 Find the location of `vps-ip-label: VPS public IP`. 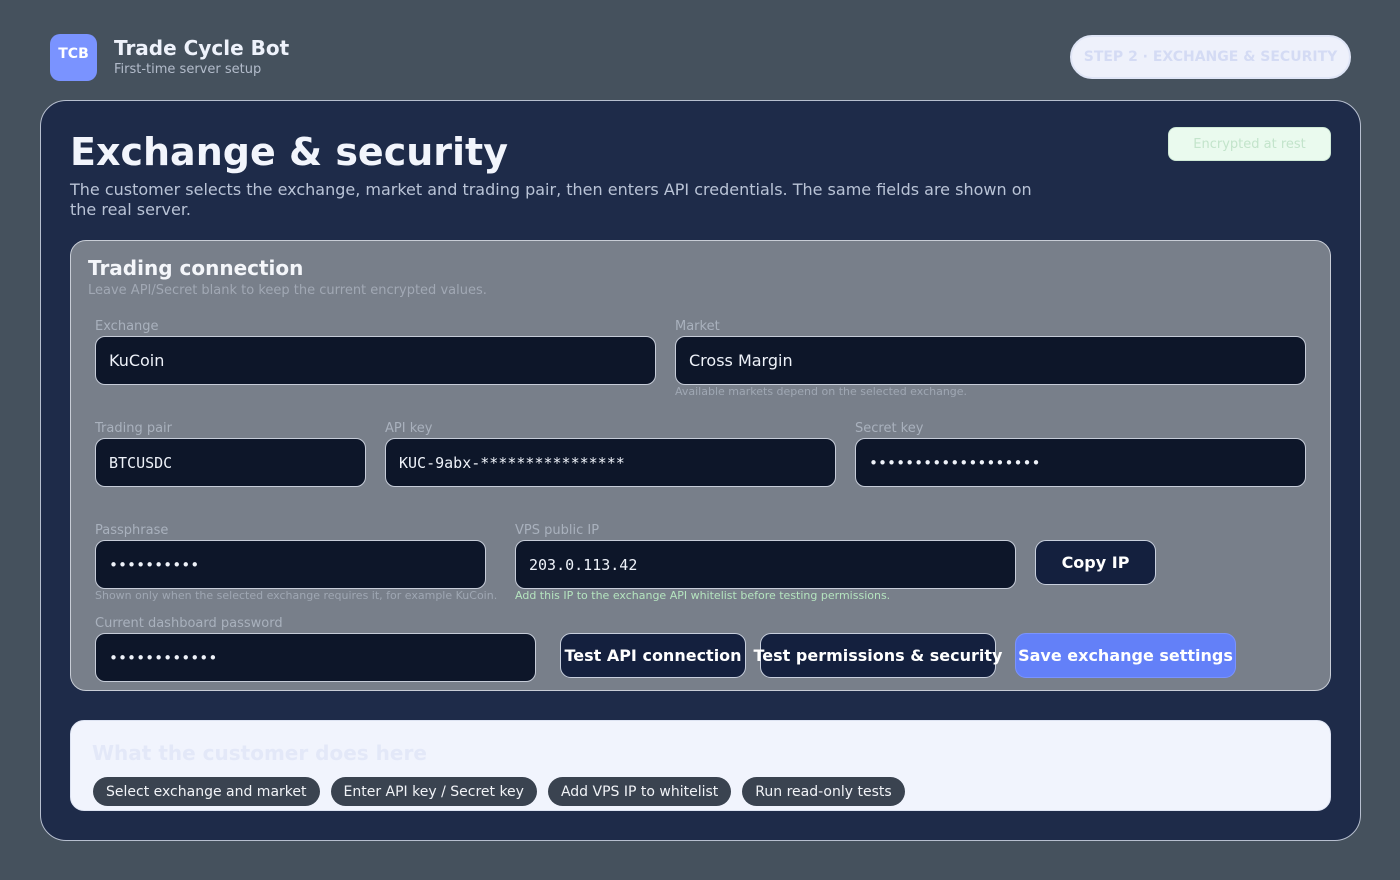

vps-ip-label: VPS public IP is located at coordinates (557, 530).